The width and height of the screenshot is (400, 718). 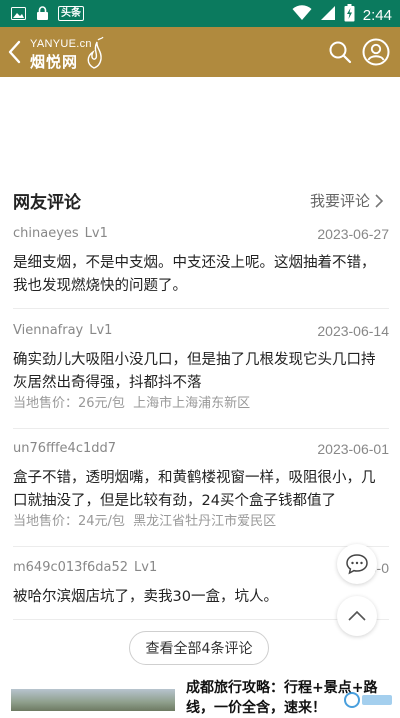 What do you see at coordinates (199, 648) in the screenshot?
I see `view-all-comments-button: 查看全部4条评论` at bounding box center [199, 648].